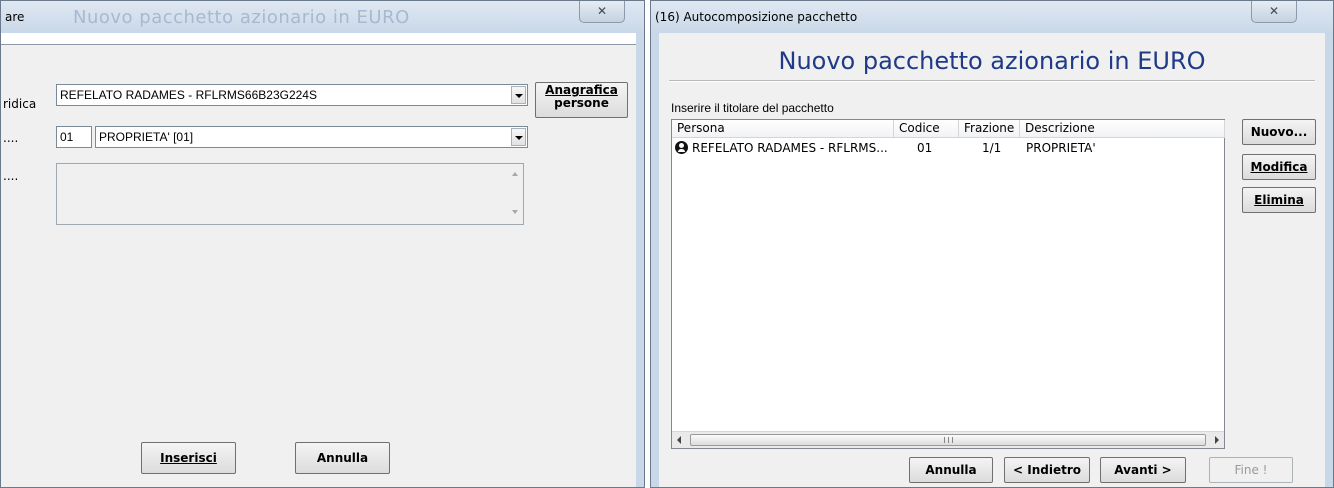 This screenshot has height=488, width=1334. What do you see at coordinates (241, 17) in the screenshot?
I see `left-ghost-title: Nuovo pacchetto azionario in EURO` at bounding box center [241, 17].